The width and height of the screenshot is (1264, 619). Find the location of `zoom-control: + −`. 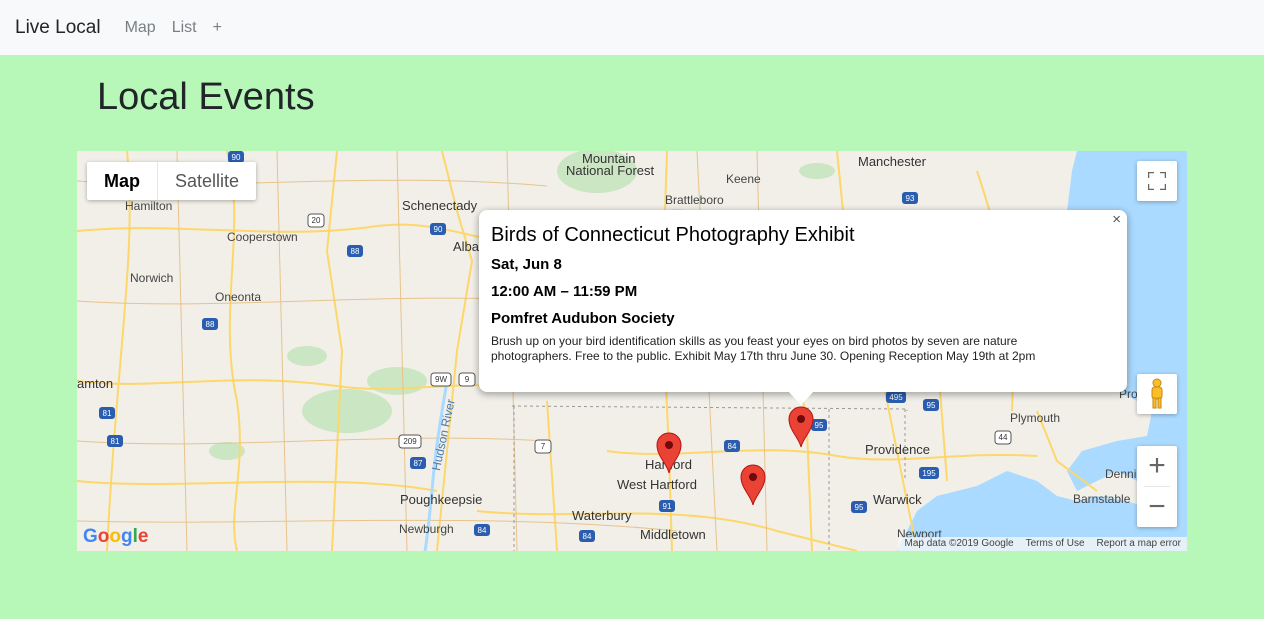

zoom-control: + − is located at coordinates (1157, 486).